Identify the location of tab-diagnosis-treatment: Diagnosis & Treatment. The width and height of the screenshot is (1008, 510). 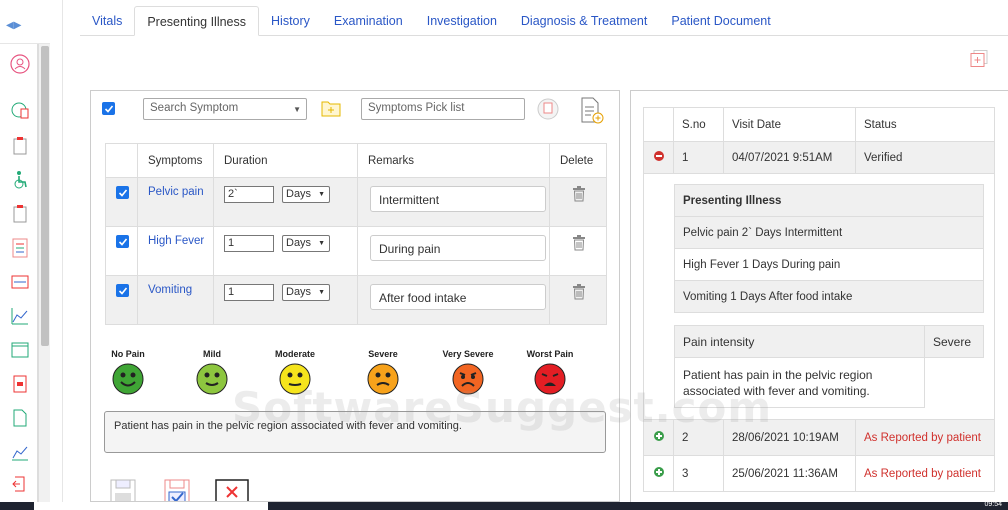
(584, 21).